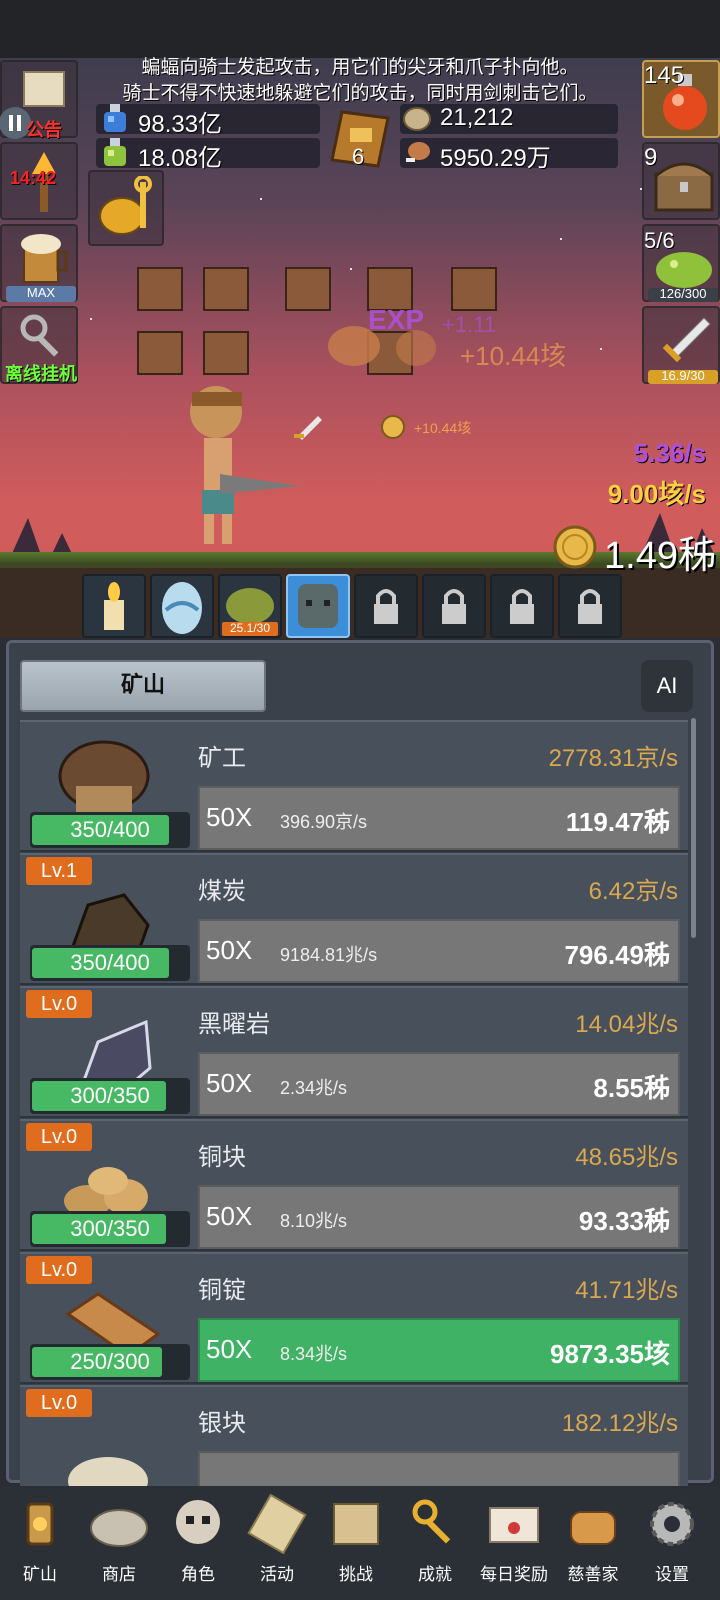 The image size is (720, 1600). I want to click on notice-label: 公告, so click(44, 130).